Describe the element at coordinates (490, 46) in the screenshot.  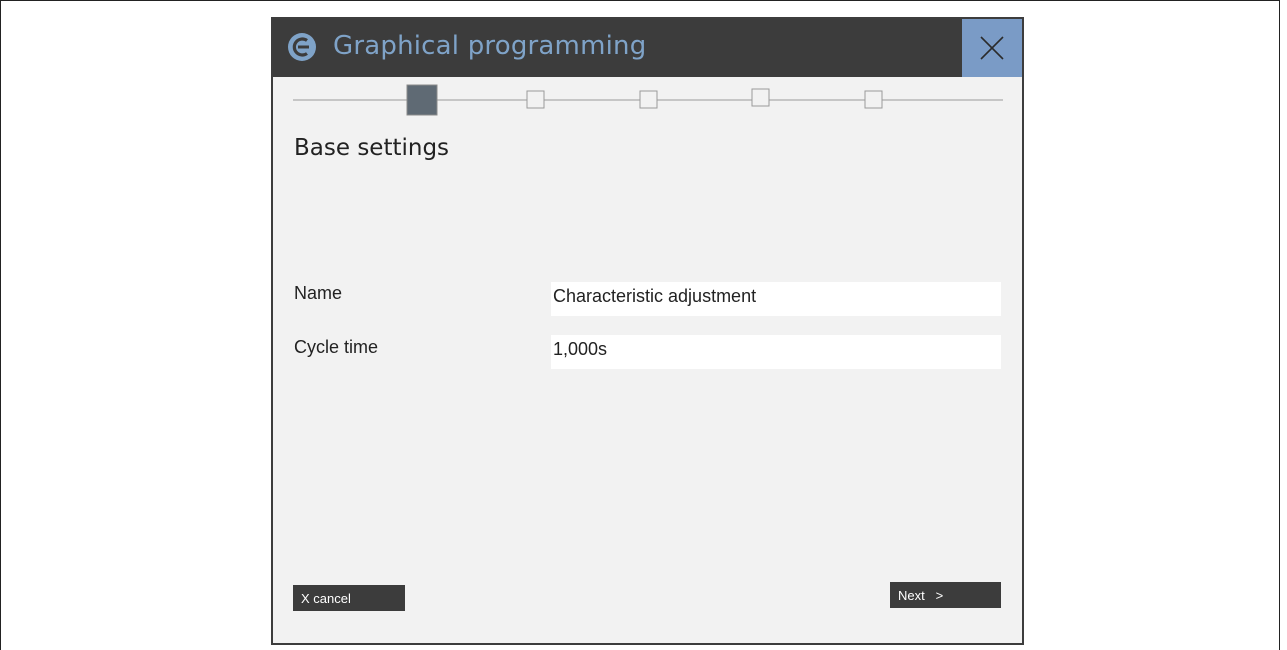
I see `dialog-title: Graphical programming` at that location.